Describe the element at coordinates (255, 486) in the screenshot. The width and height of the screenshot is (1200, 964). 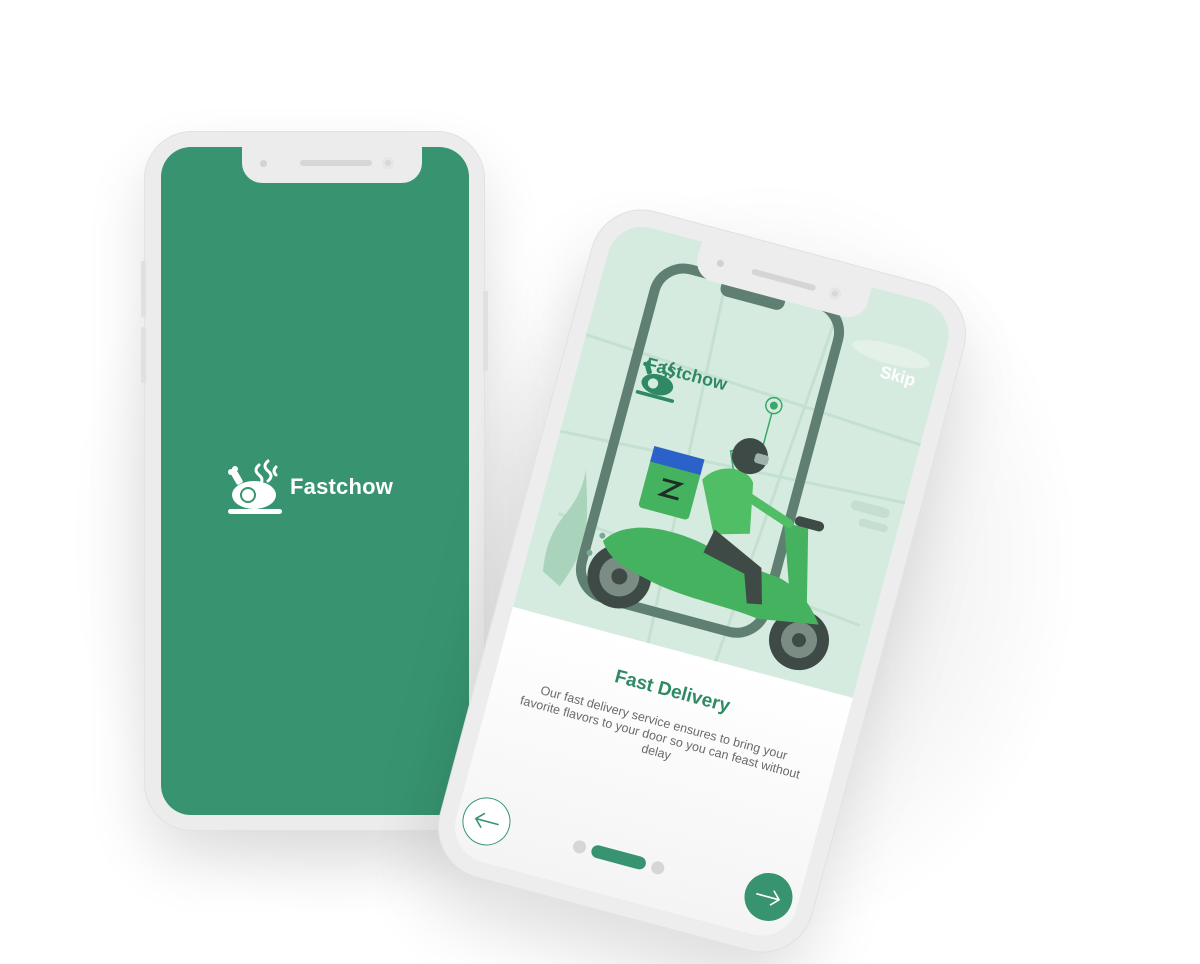
I see `roast-chicken-logo-icon` at that location.